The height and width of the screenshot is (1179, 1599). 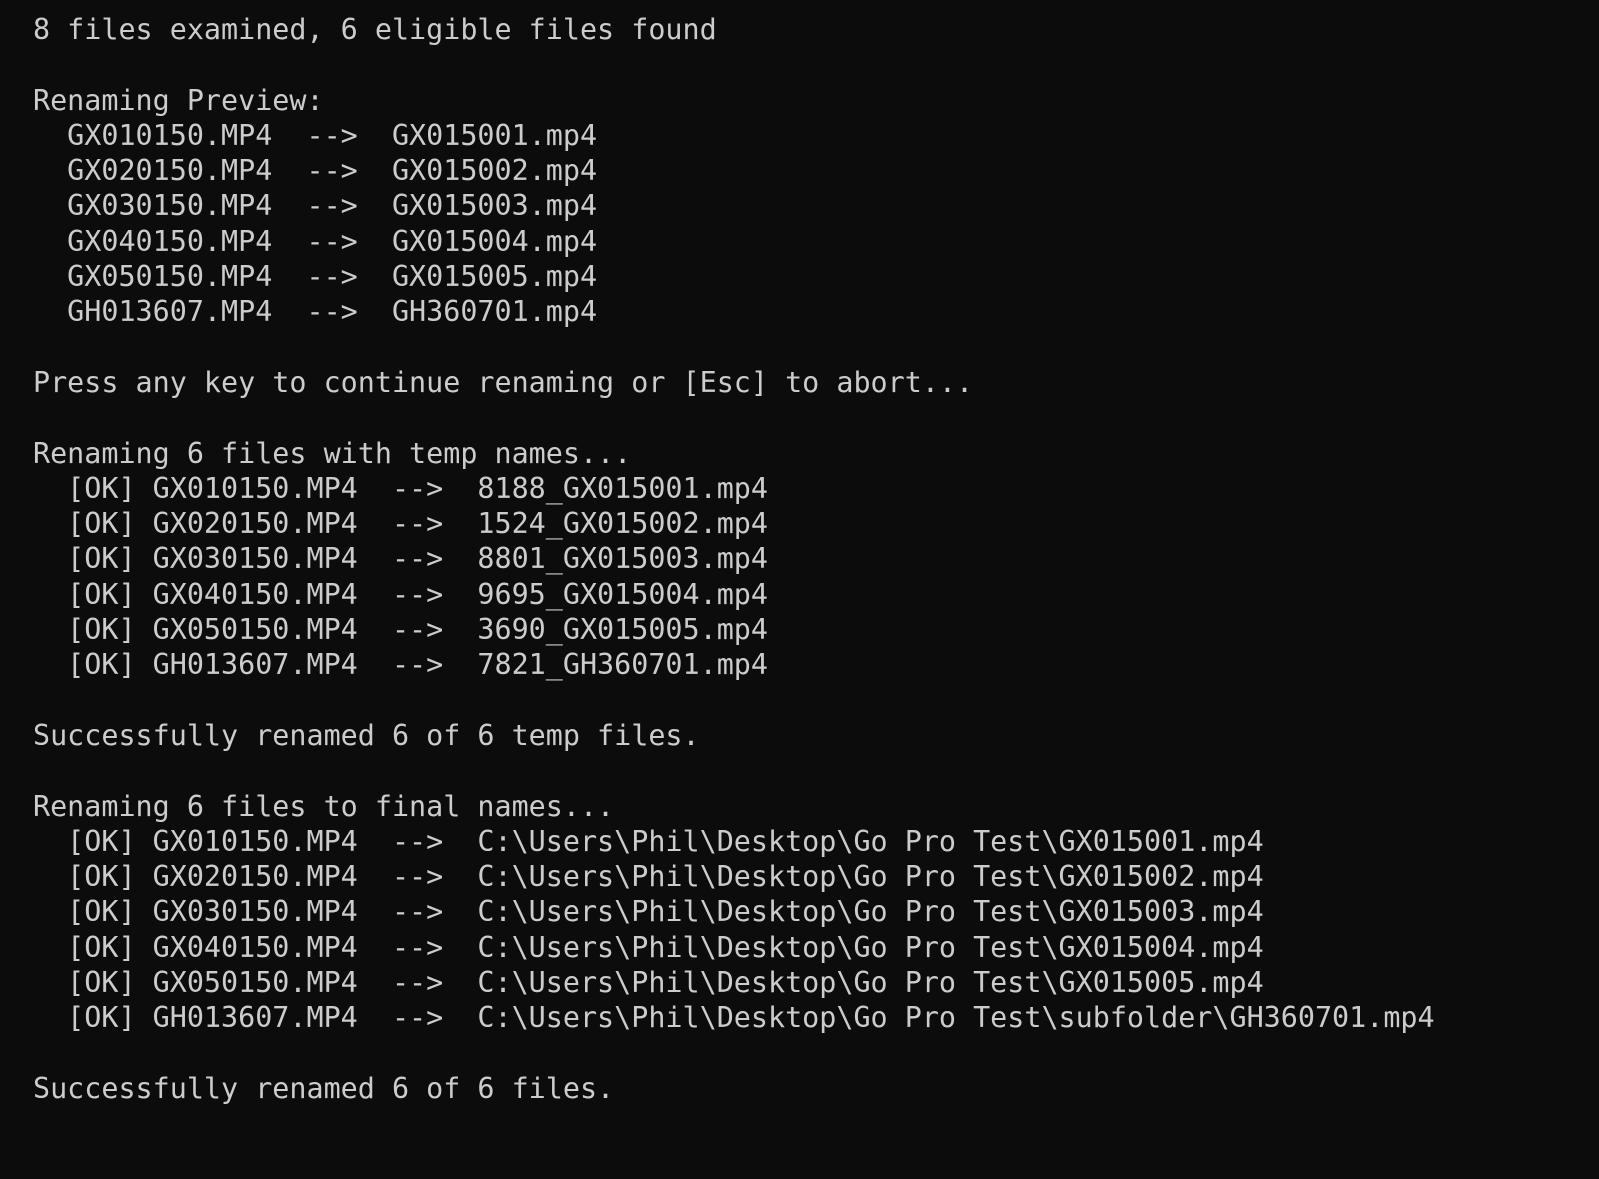 What do you see at coordinates (315, 171) in the screenshot?
I see `line-preview-row: GX020150.MP4 --> GX015002.mp4` at bounding box center [315, 171].